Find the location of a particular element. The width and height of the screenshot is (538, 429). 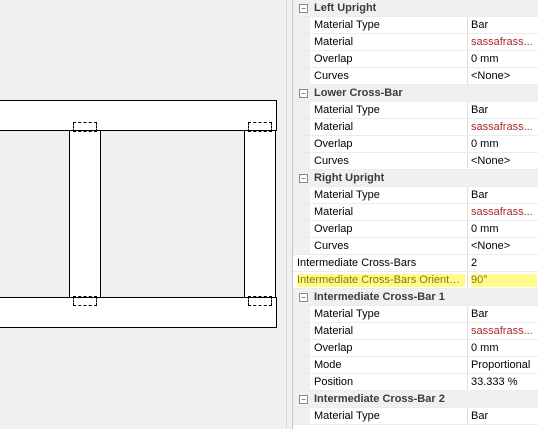

property-row: Intermediate Cross-Bars Orientation 90° is located at coordinates (415, 280).